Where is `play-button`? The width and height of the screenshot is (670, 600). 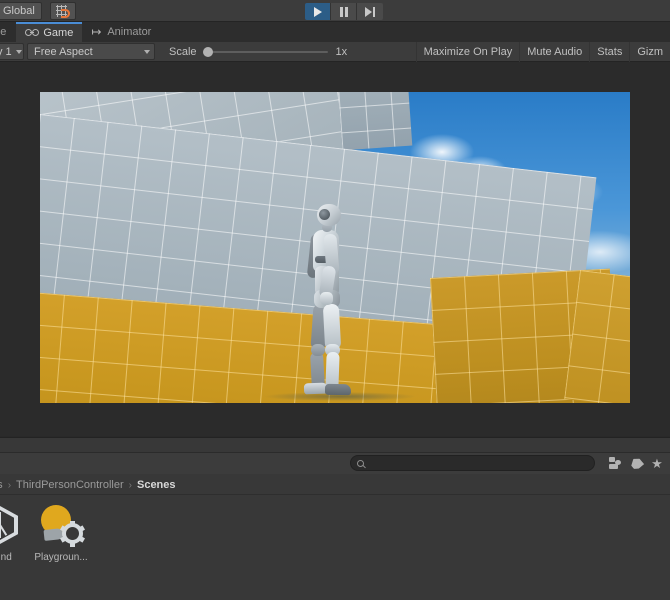
play-button is located at coordinates (318, 11).